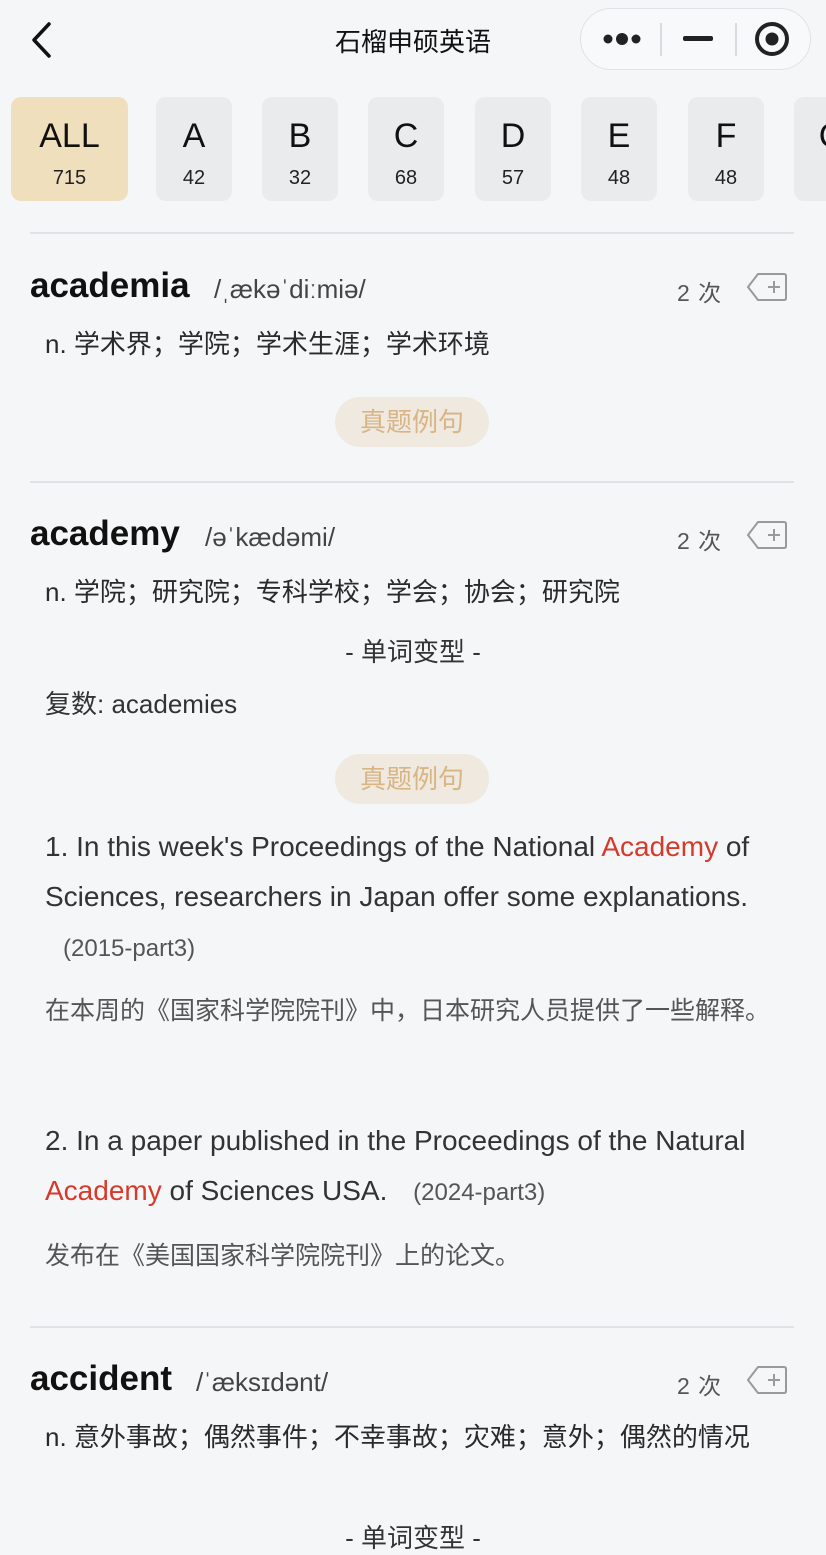  I want to click on word-phonetic: /ˈæksɪdənt/, so click(262, 1382).